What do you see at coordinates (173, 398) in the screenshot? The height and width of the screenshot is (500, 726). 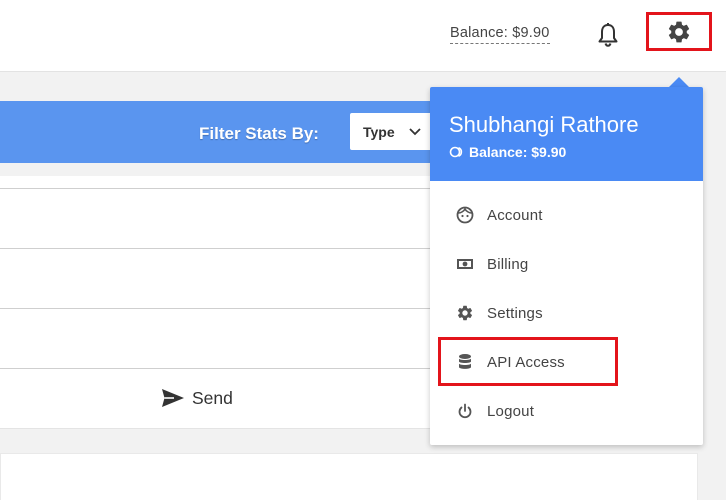 I see `send-icon` at bounding box center [173, 398].